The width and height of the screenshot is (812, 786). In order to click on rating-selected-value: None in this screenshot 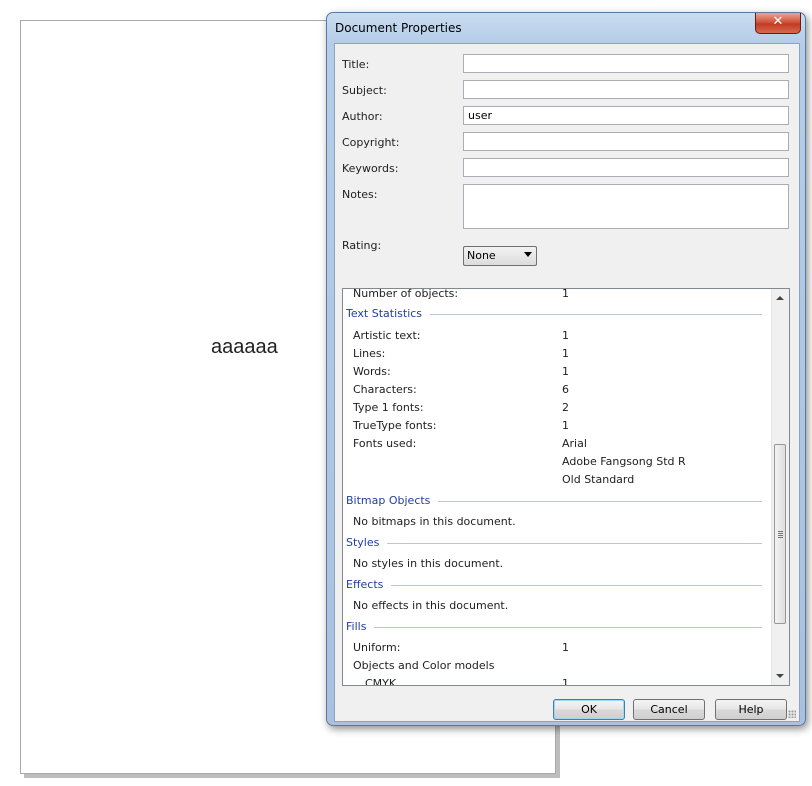, I will do `click(481, 255)`.